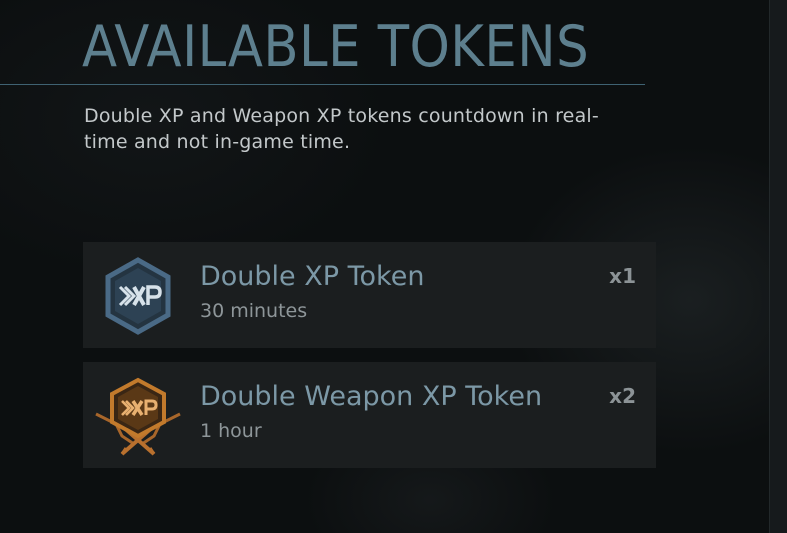  What do you see at coordinates (778, 266) in the screenshot?
I see `right-edge-panel` at bounding box center [778, 266].